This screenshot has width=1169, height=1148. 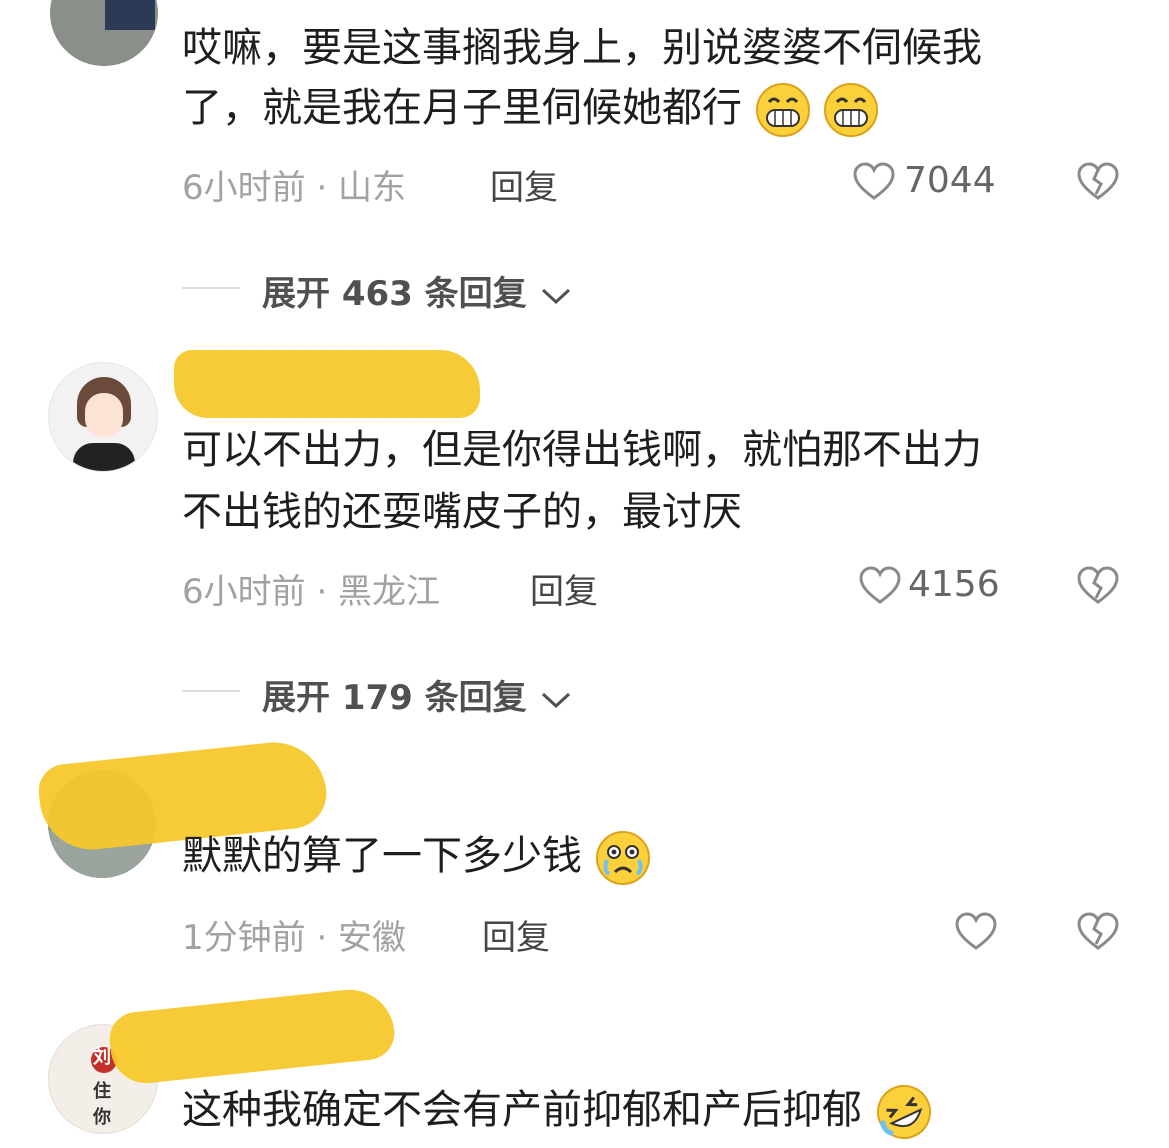 What do you see at coordinates (394, 294) in the screenshot?
I see `expand-replies-label: 展开 463 条回复` at bounding box center [394, 294].